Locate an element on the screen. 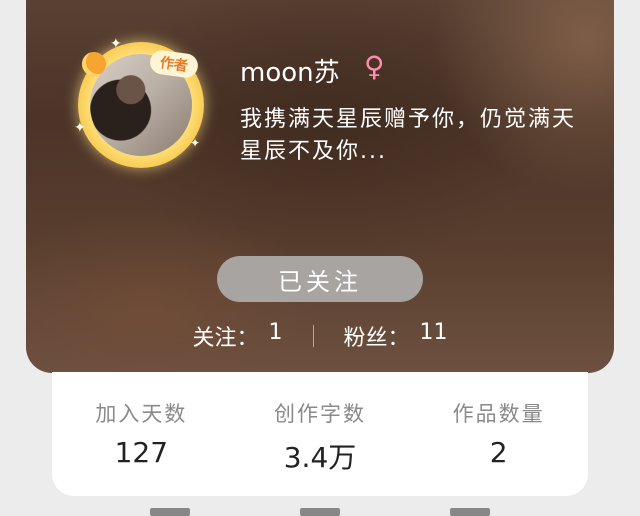 This screenshot has height=516, width=640. metric-word-count: 创作字数 3.4万 is located at coordinates (320, 434).